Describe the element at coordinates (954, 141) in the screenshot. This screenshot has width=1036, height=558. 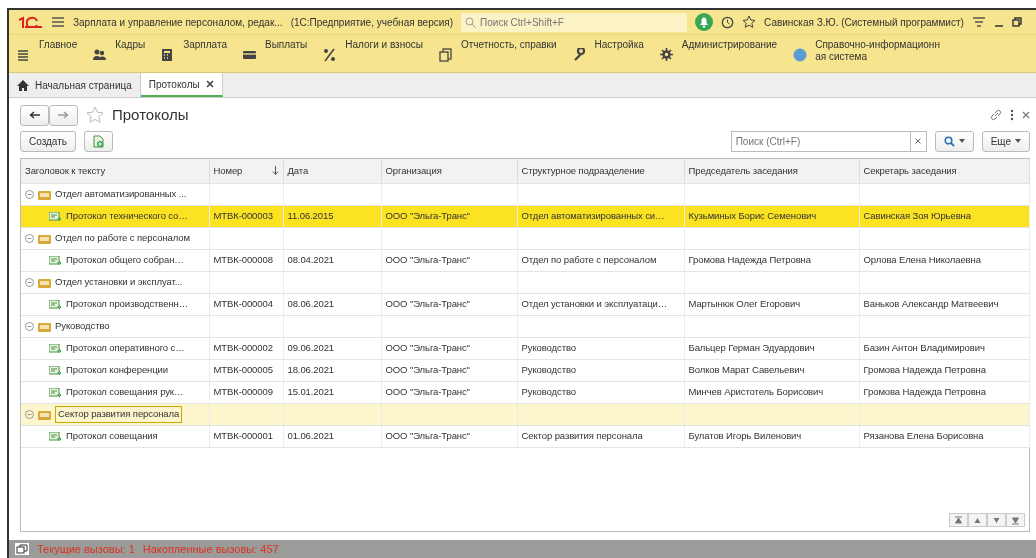
I see `search-button` at that location.